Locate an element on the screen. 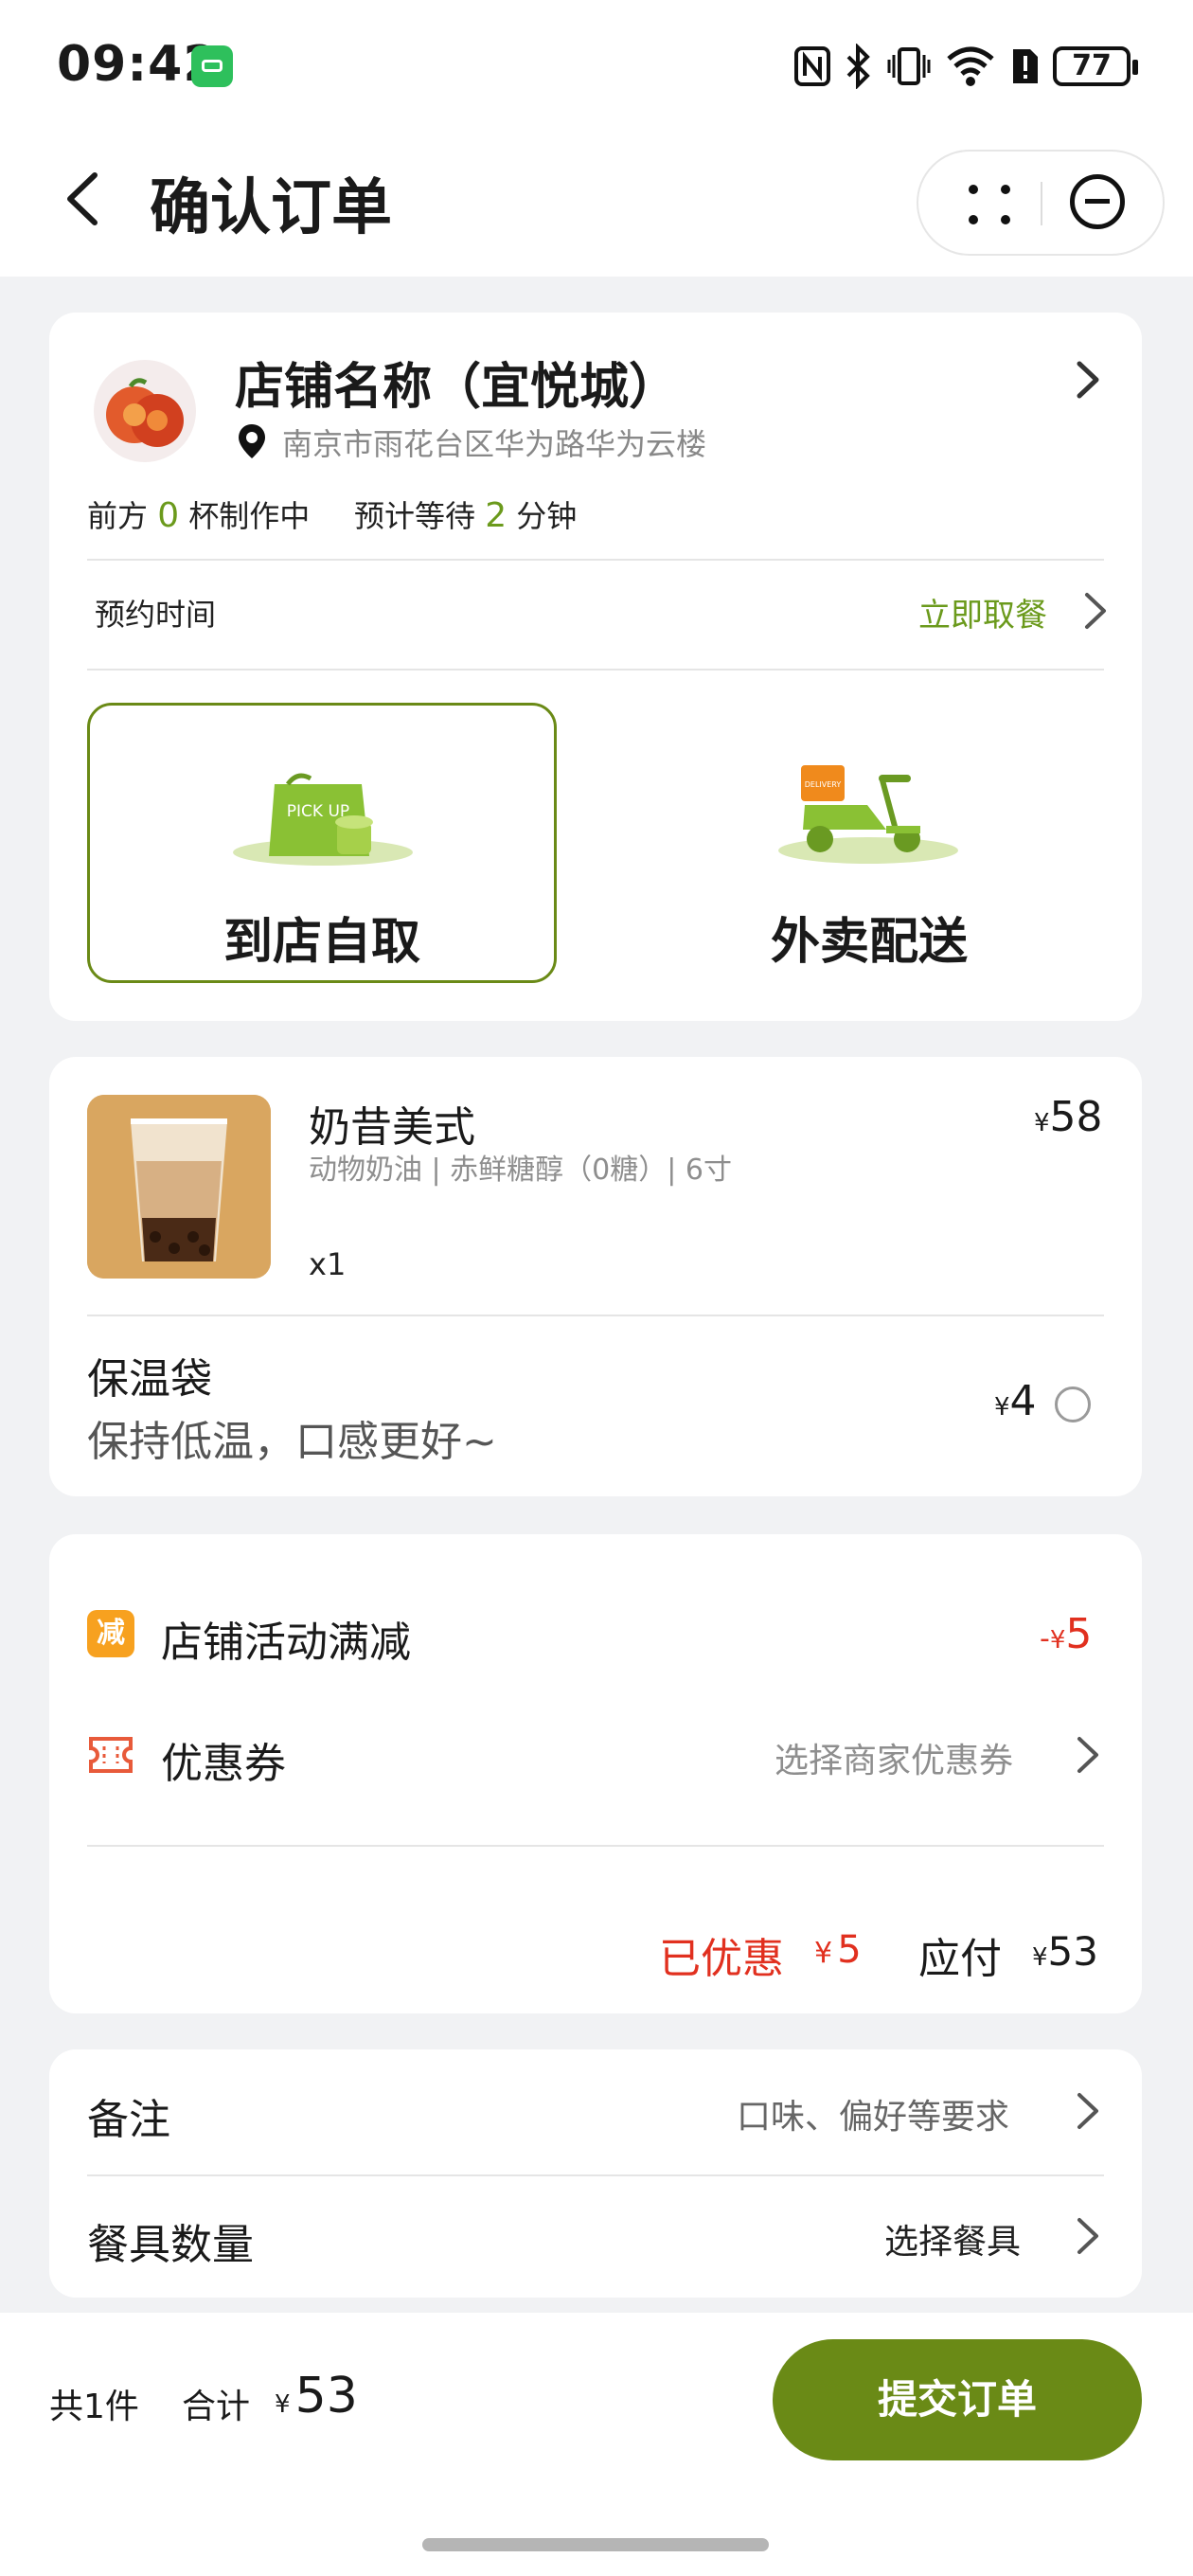  cutlery-select: 选择餐具 is located at coordinates (952, 2238).